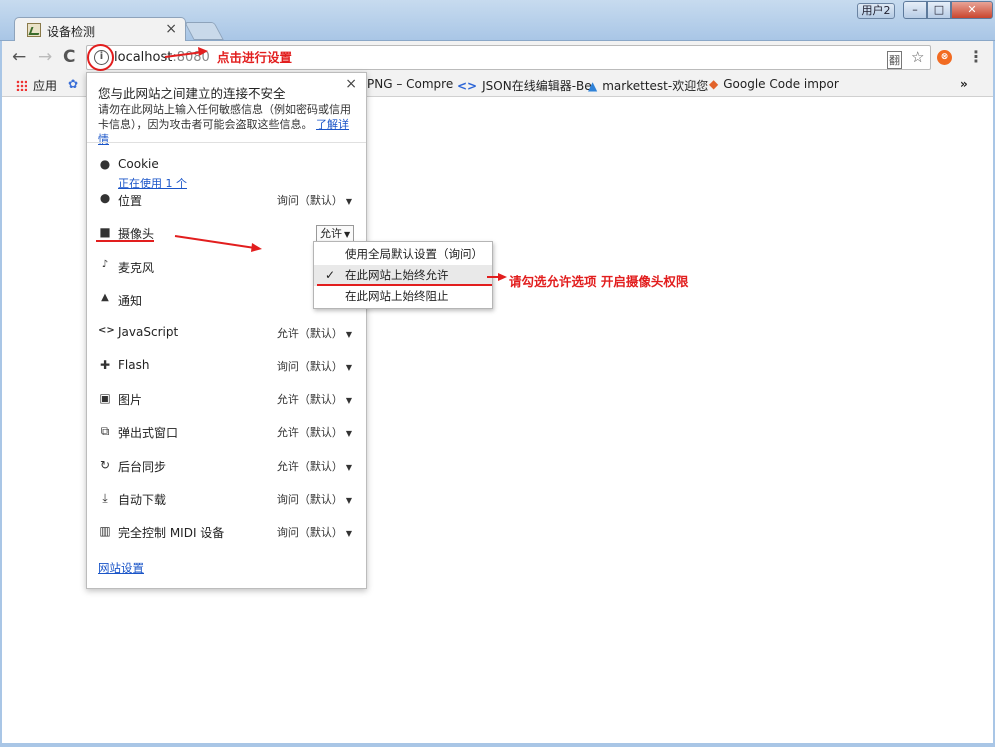 This screenshot has width=995, height=747. Describe the element at coordinates (508, 57) in the screenshot. I see `address-bar: i localhost:8080 翻 ☆` at that location.